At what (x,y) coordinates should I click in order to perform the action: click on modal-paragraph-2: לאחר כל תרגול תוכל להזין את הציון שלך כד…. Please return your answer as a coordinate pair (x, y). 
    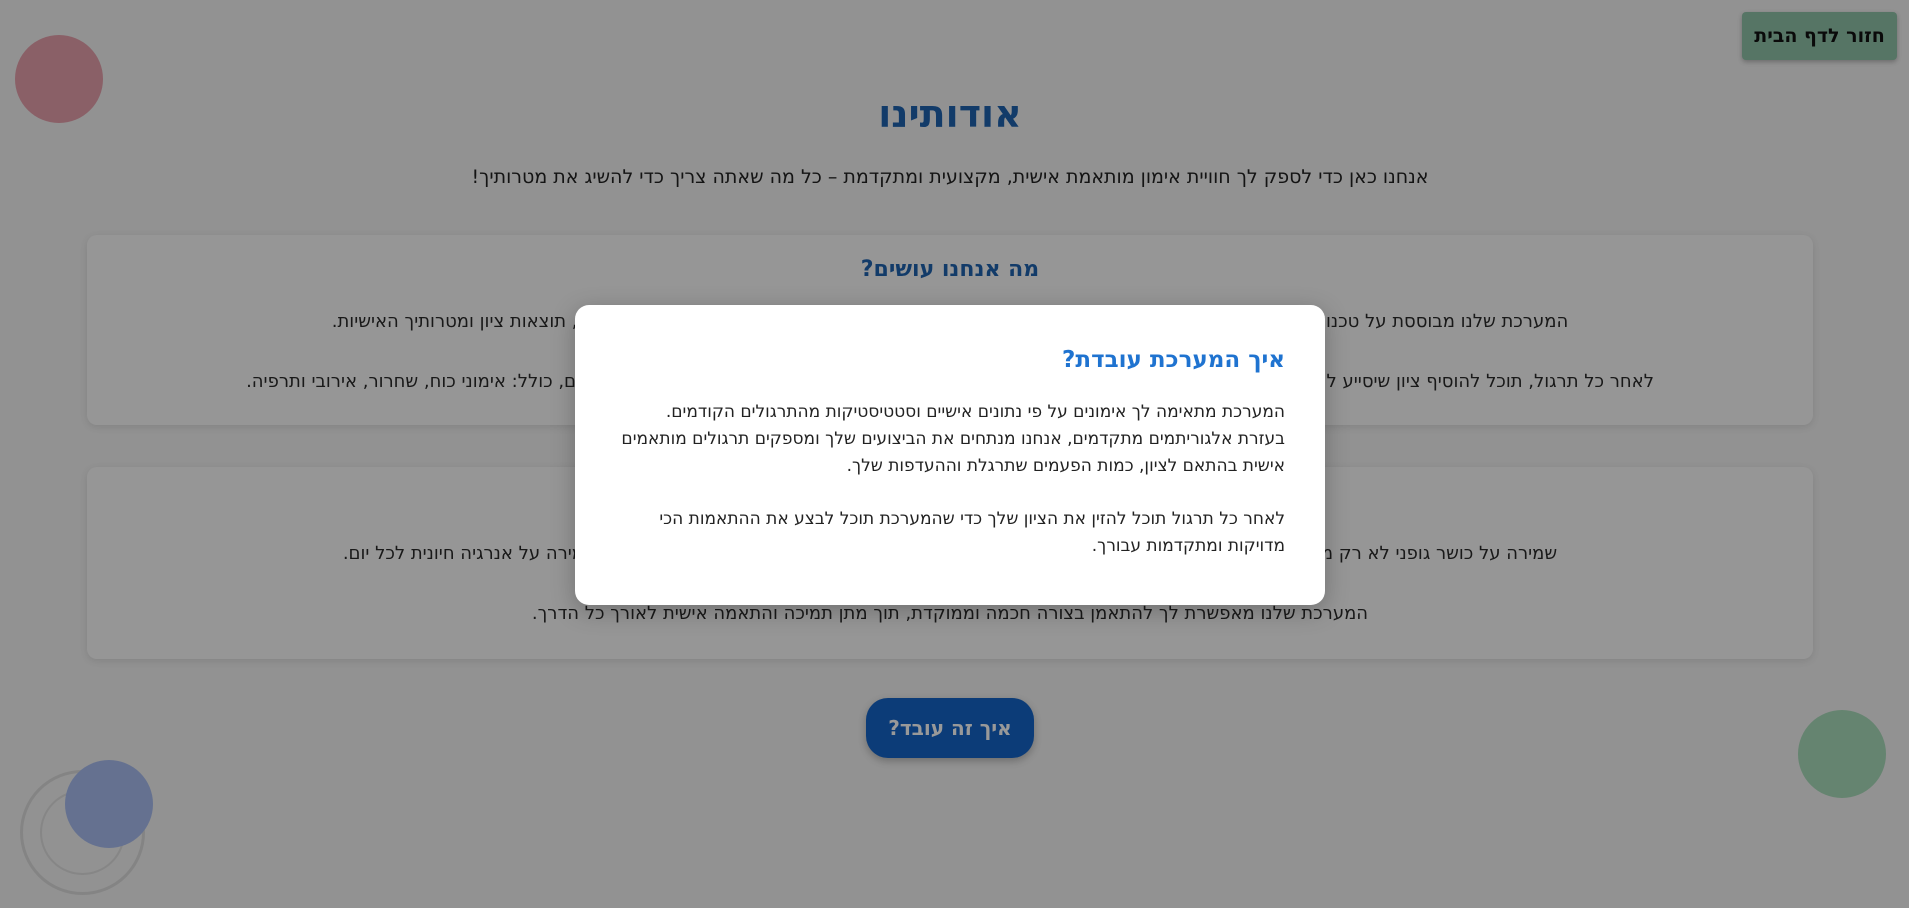
    Looking at the image, I should click on (972, 532).